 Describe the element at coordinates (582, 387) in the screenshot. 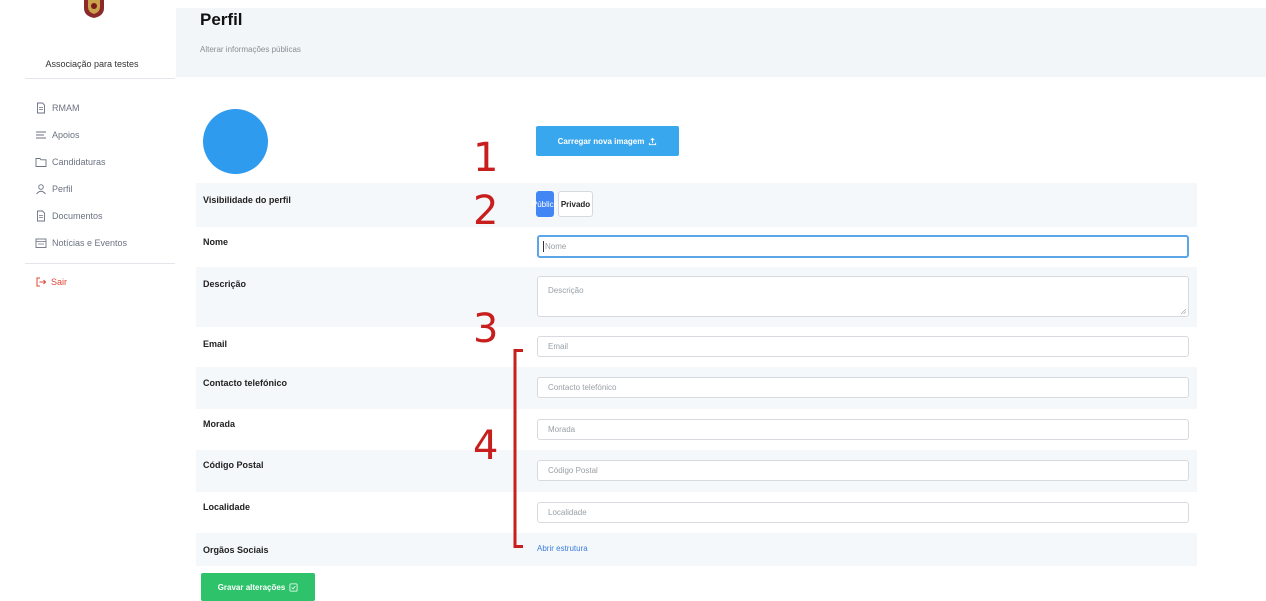

I see `phone-placeholder: Contacto telefónico` at that location.